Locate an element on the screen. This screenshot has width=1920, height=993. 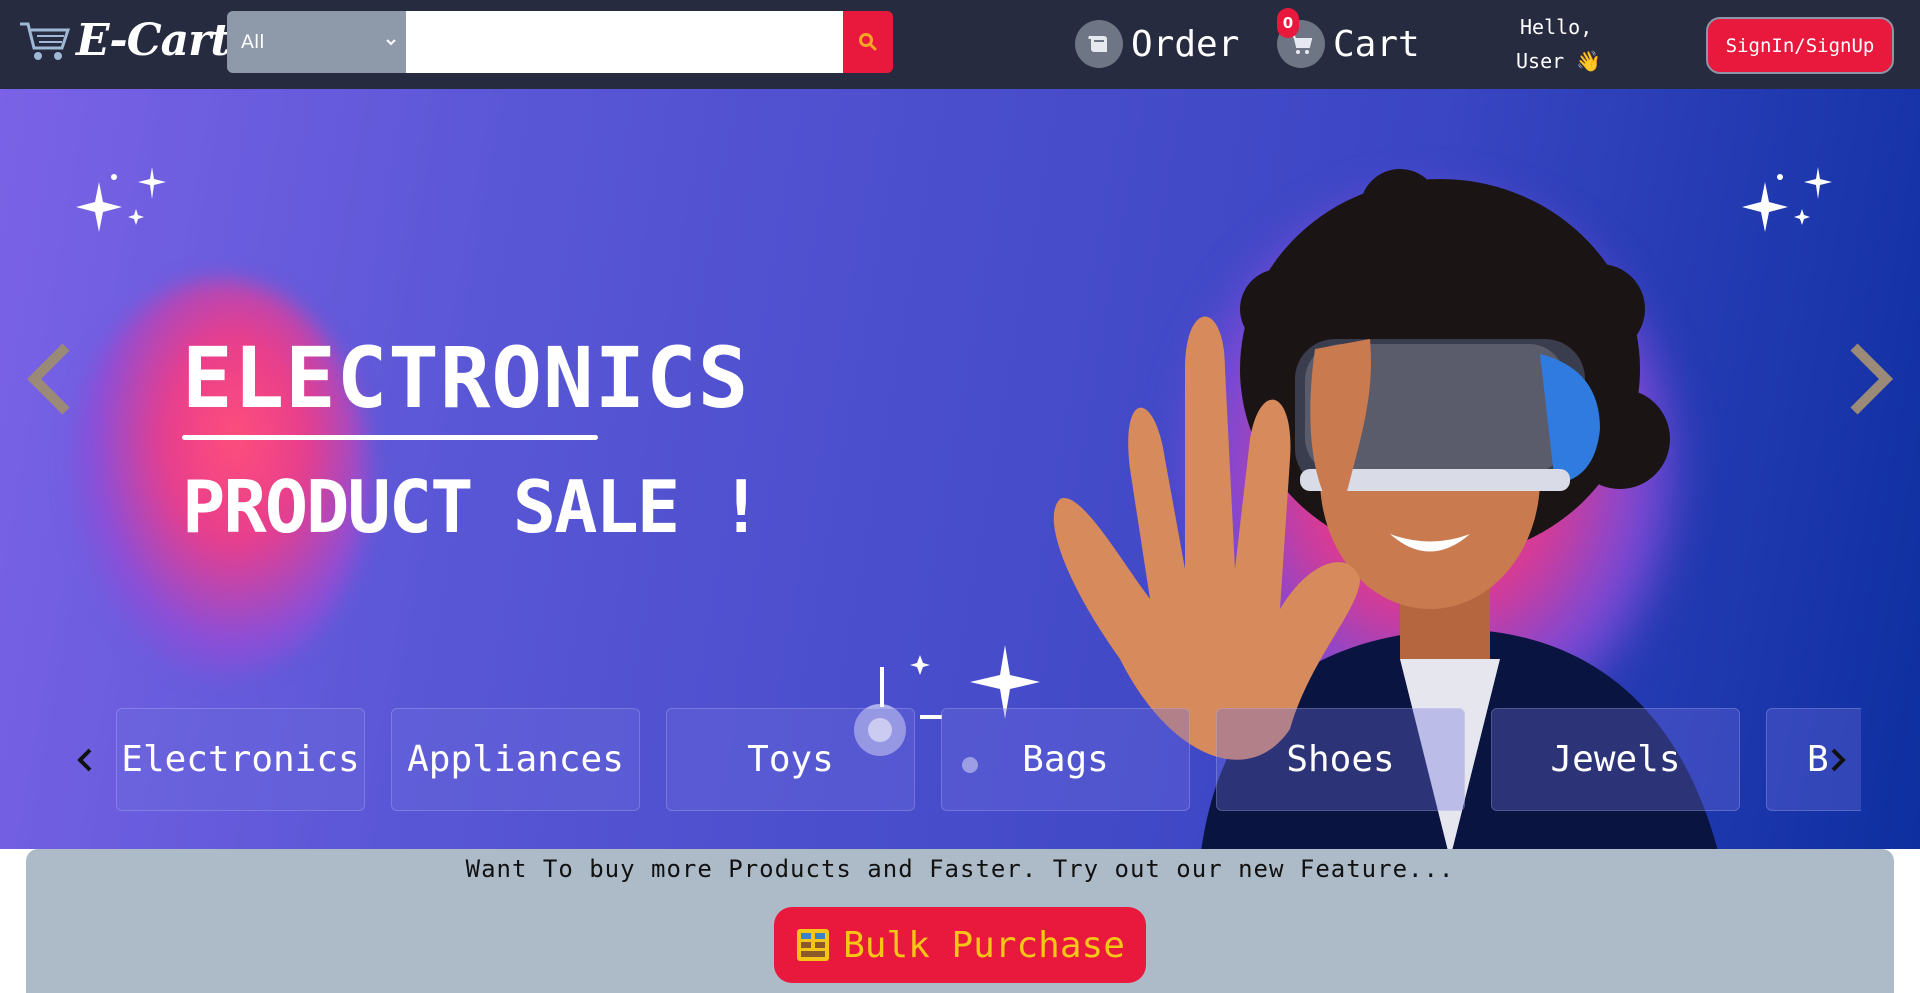
search-icon is located at coordinates (868, 42).